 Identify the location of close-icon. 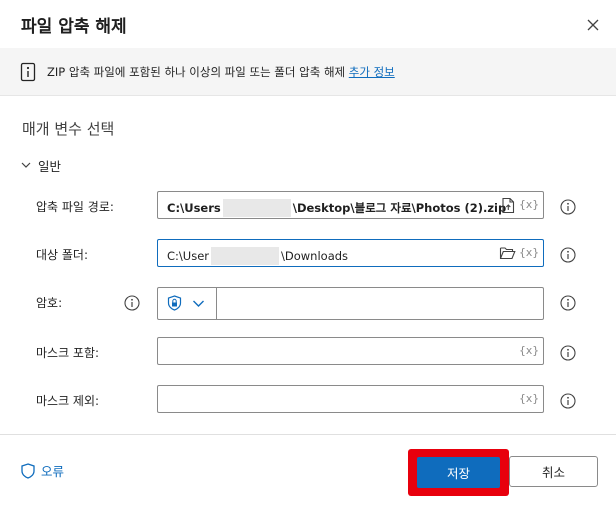
(593, 25).